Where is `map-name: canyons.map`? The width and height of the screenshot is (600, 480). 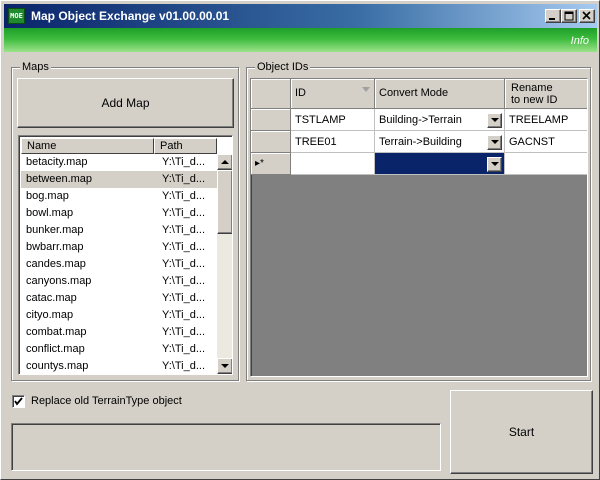
map-name: canyons.map is located at coordinates (59, 281).